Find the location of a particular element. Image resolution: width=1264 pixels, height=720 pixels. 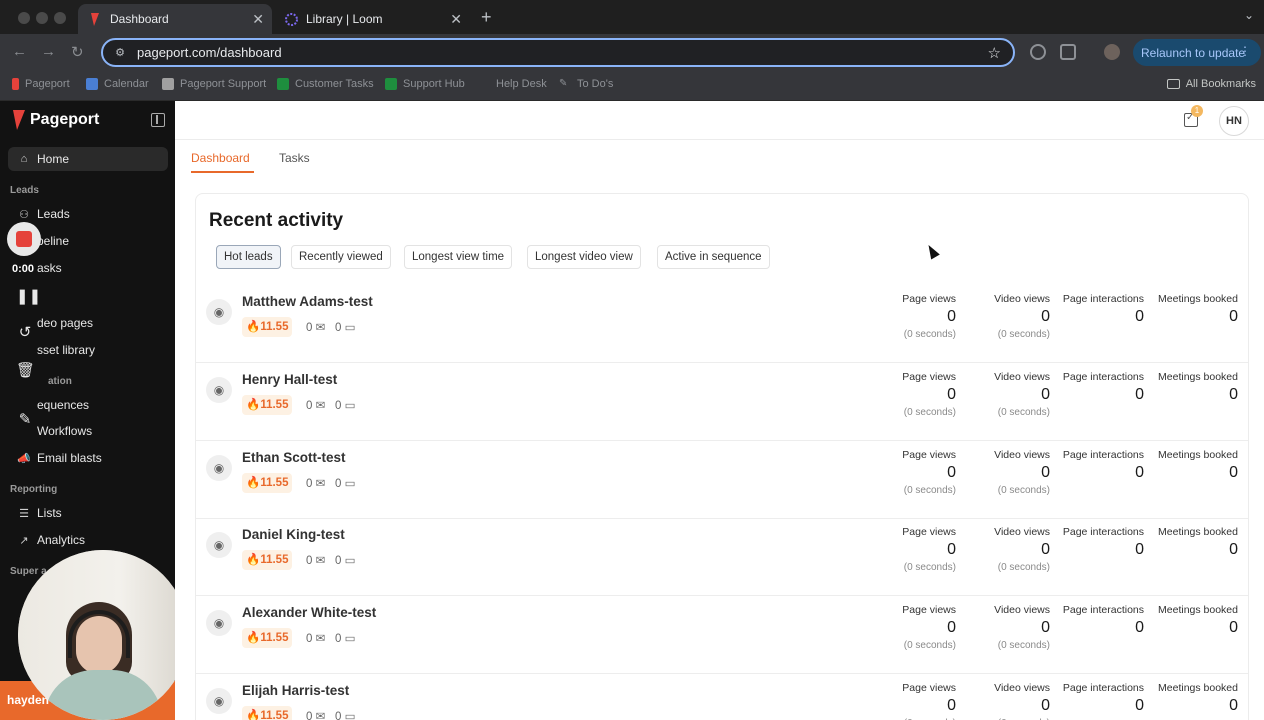

back-arrow-icon: ← is located at coordinates (19, 51).